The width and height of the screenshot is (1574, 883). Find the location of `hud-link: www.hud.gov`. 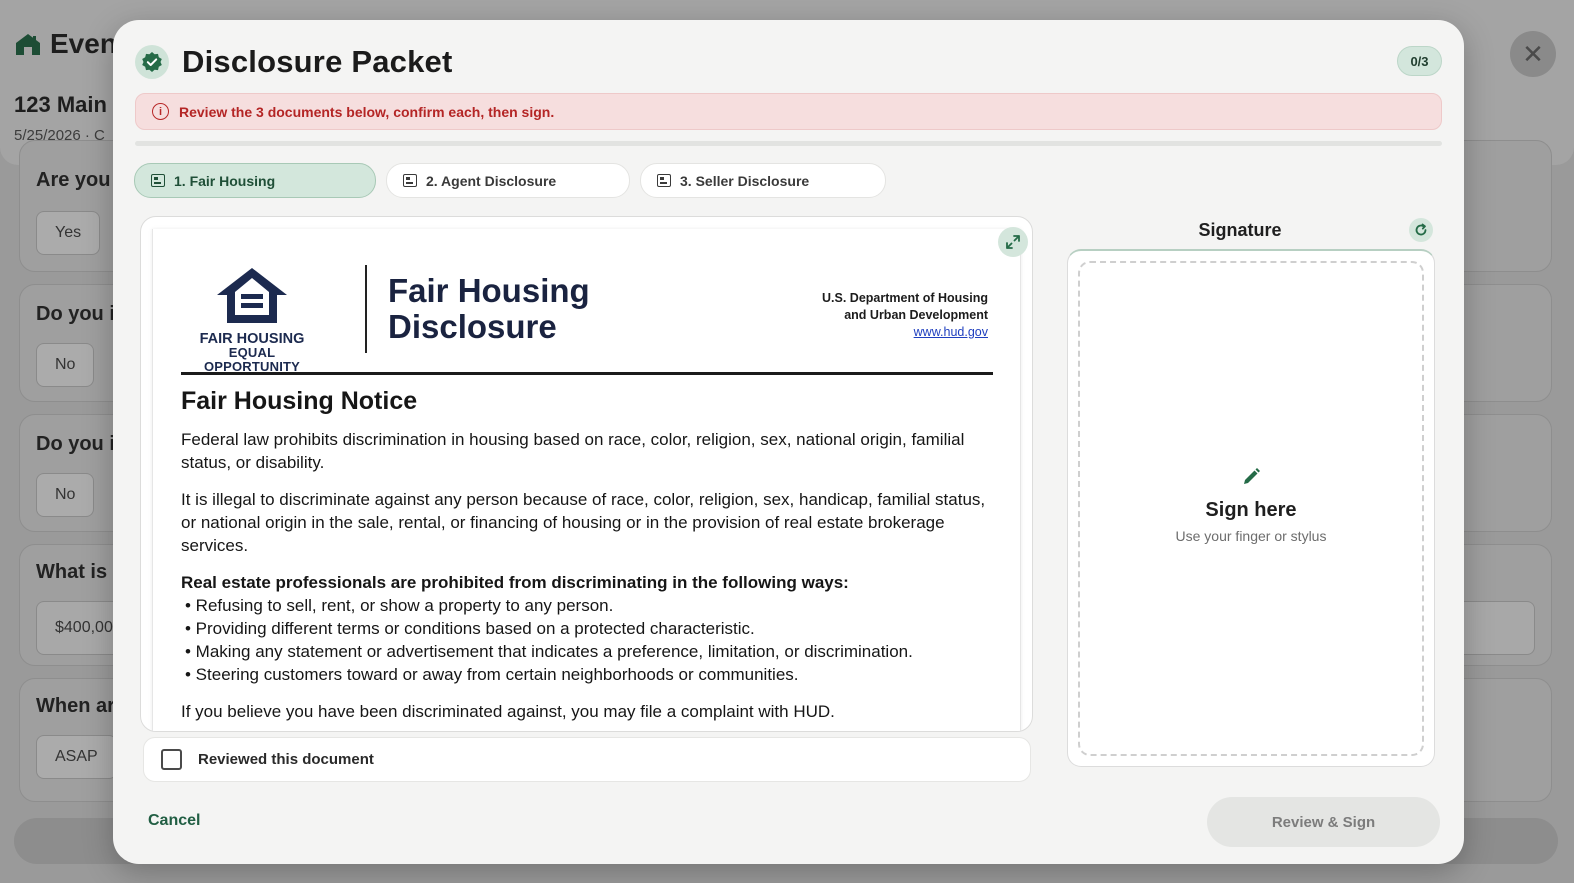

hud-link: www.hud.gov is located at coordinates (951, 332).